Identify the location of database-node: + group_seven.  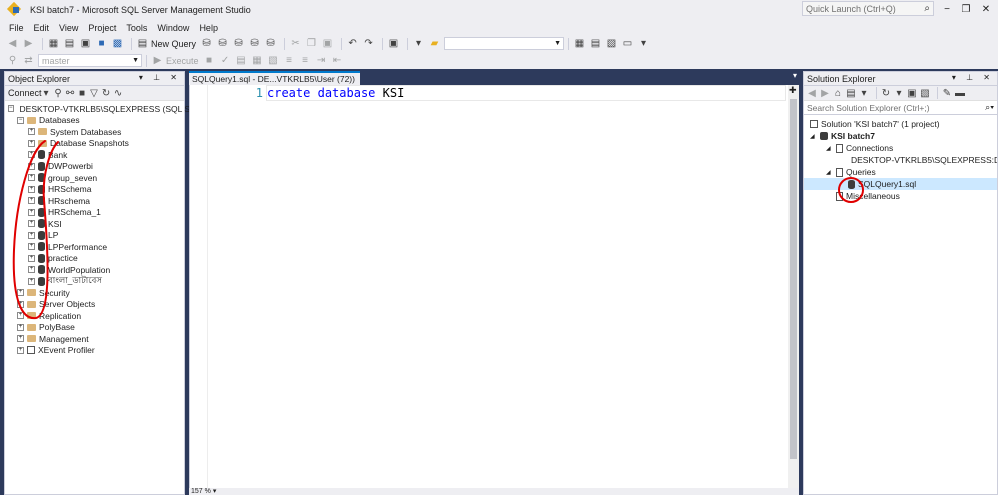
(94, 178).